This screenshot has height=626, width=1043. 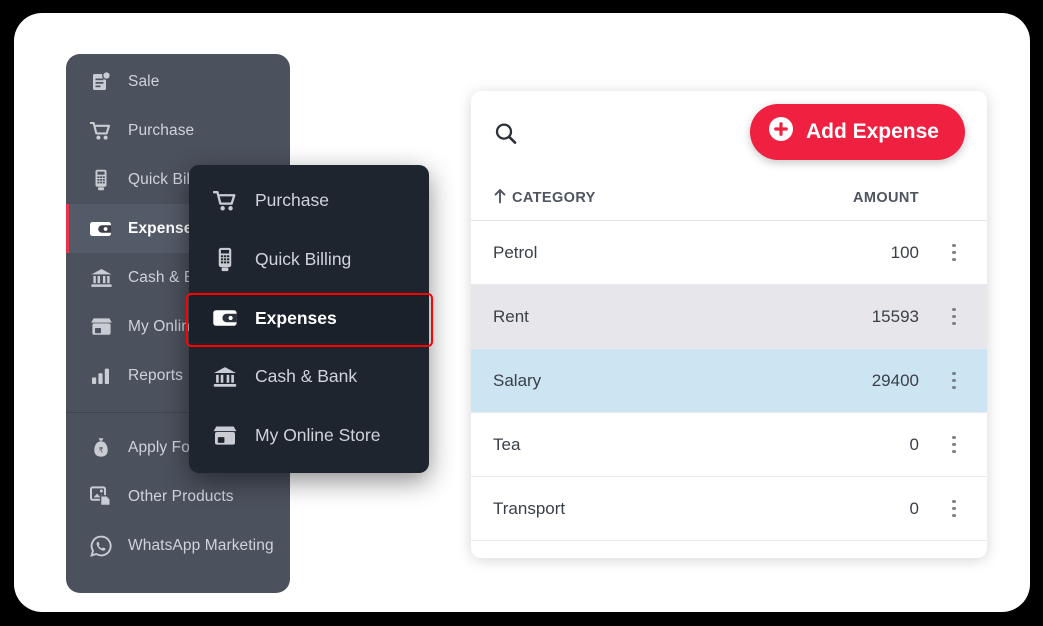 I want to click on sidebar-item-whatsapp-marketing: WhatsApp Marketing, so click(x=178, y=545).